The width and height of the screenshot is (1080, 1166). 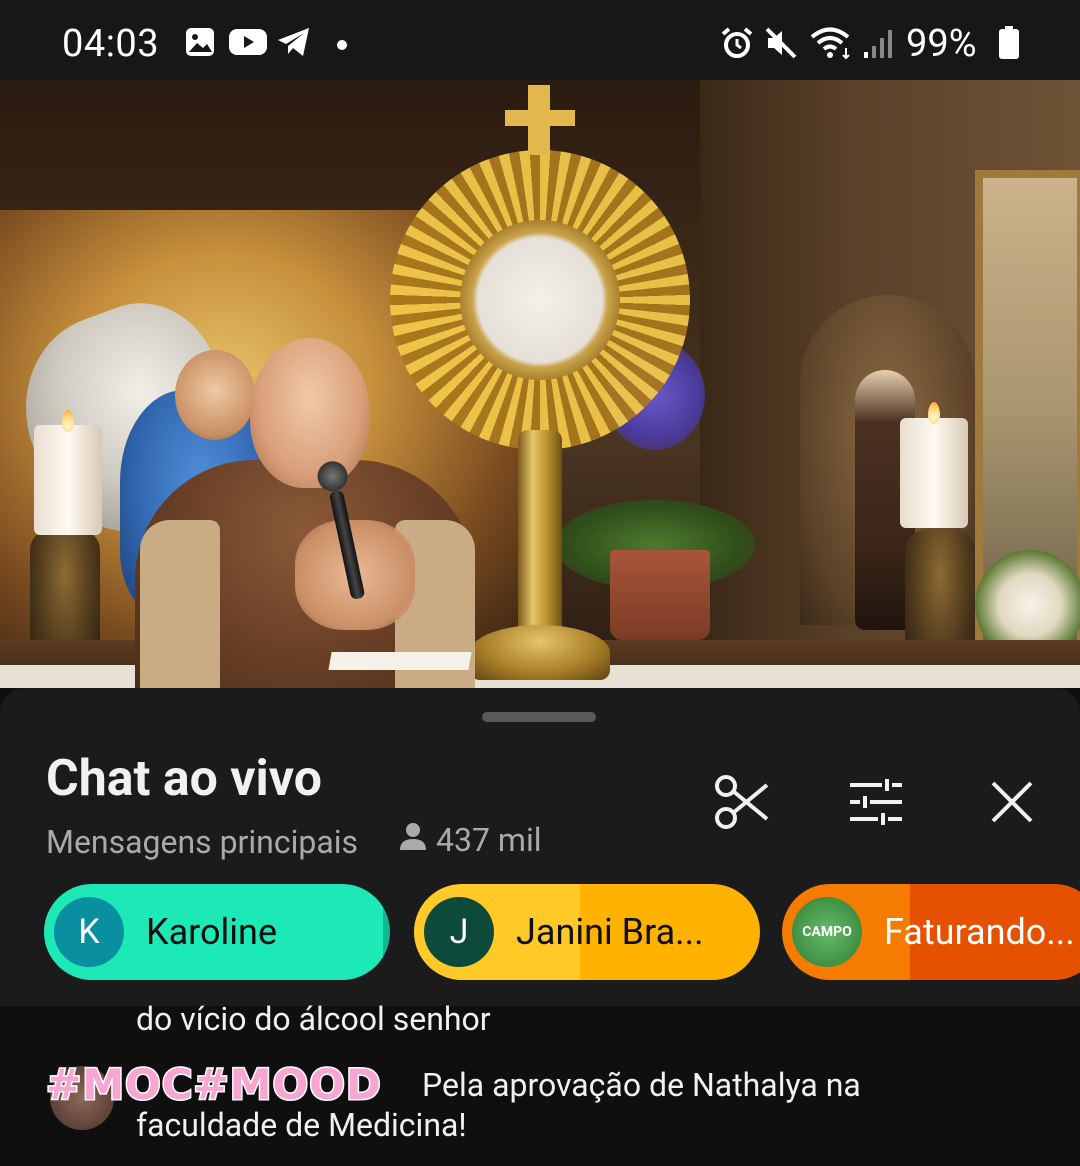 I want to click on clip-button, so click(x=742, y=804).